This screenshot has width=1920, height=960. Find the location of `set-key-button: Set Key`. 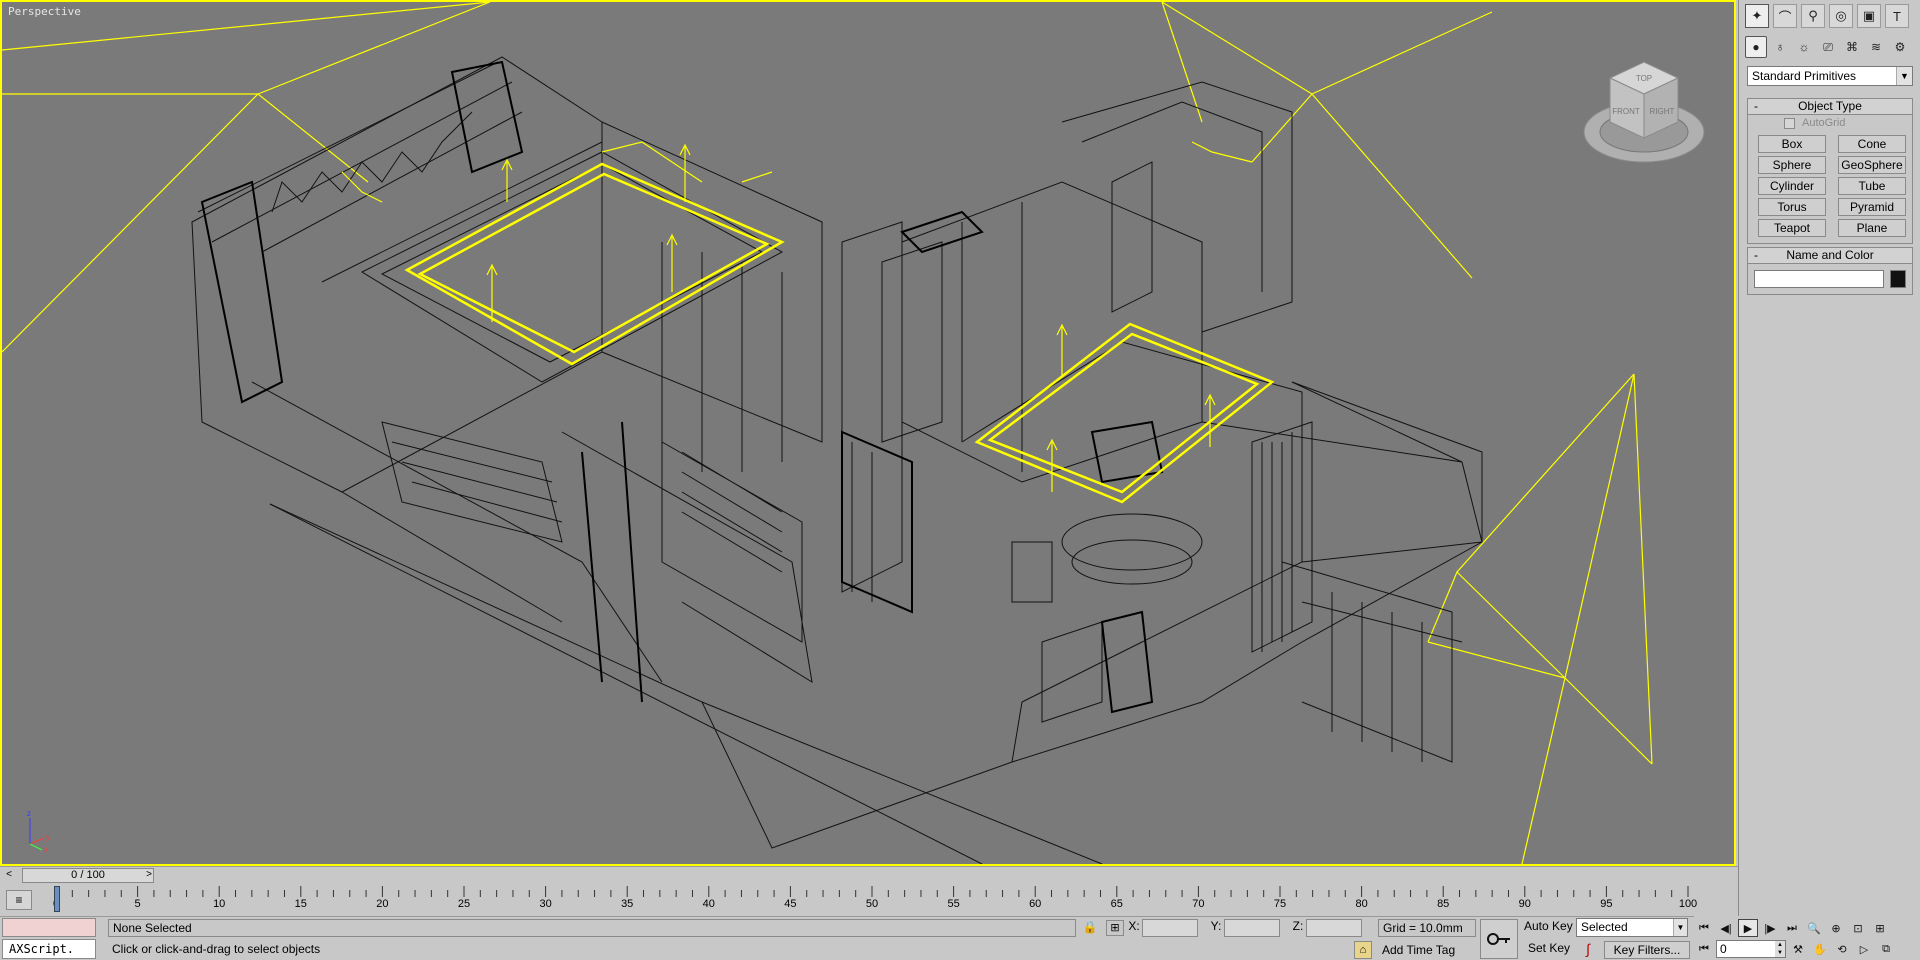

set-key-button: Set Key is located at coordinates (1549, 948).